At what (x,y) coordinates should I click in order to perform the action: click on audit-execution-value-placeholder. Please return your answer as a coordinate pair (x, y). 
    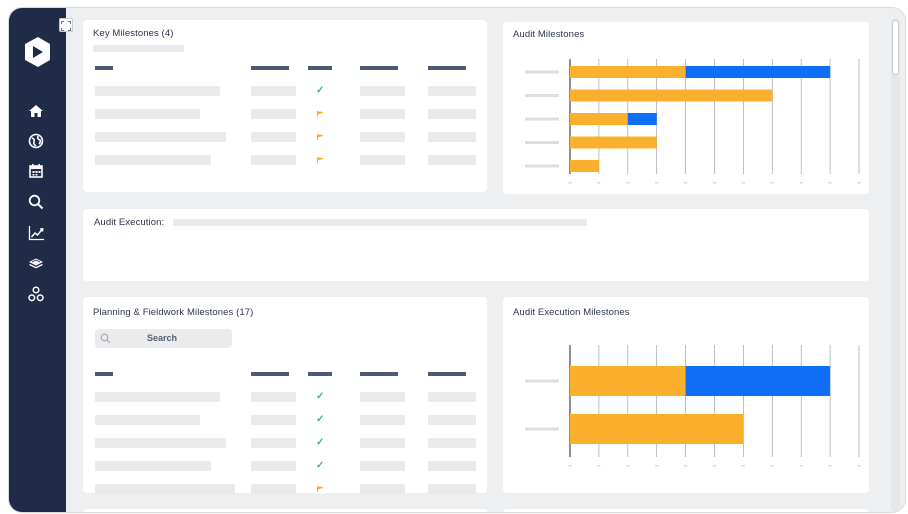
    Looking at the image, I should click on (380, 222).